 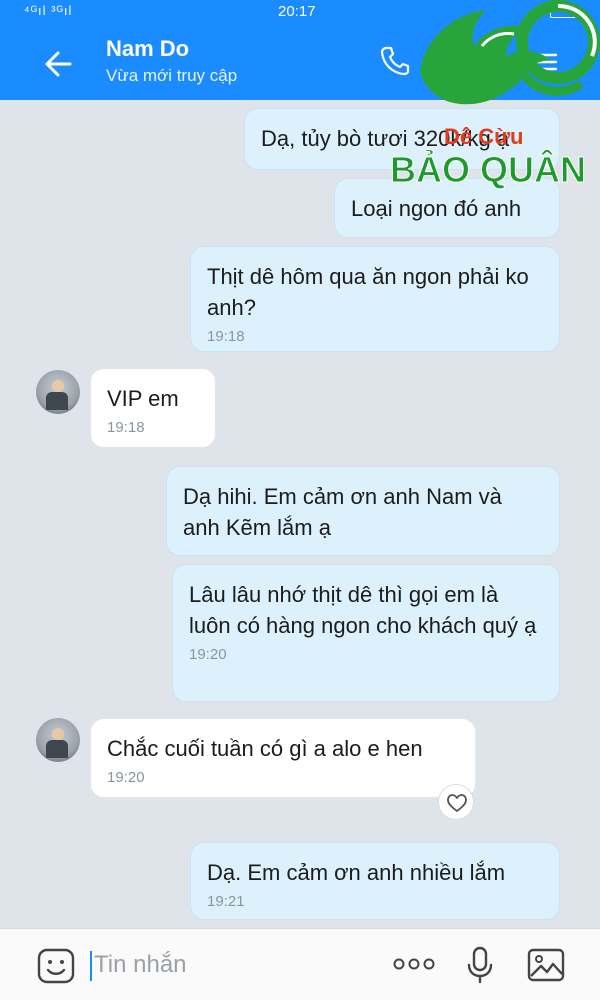 I want to click on voice-button, so click(x=480, y=965).